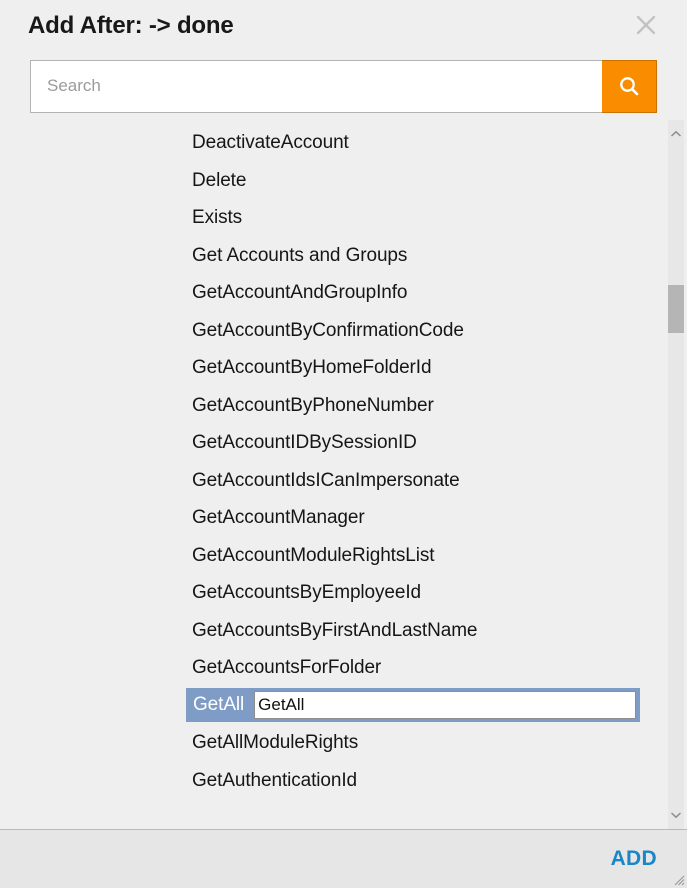  Describe the element at coordinates (343, 26) in the screenshot. I see `dialog-header: Add After: -> done` at that location.